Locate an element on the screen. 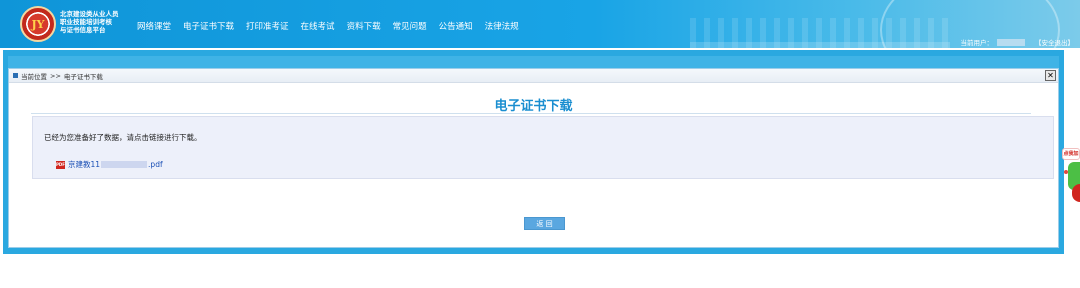 This screenshot has width=1080, height=288. float-badge: 点我加 is located at coordinates (1071, 154).